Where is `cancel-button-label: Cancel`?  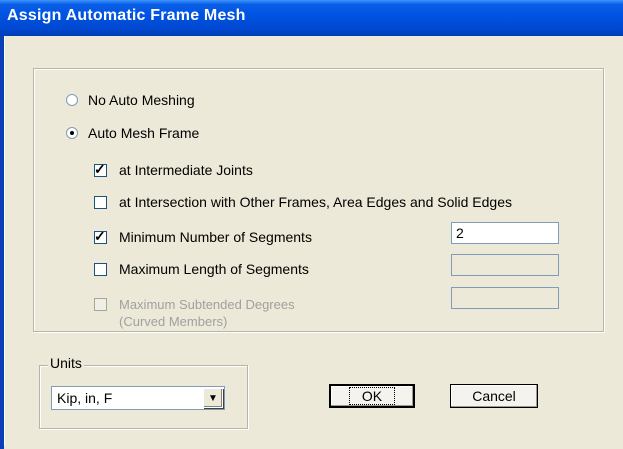 cancel-button-label: Cancel is located at coordinates (494, 396).